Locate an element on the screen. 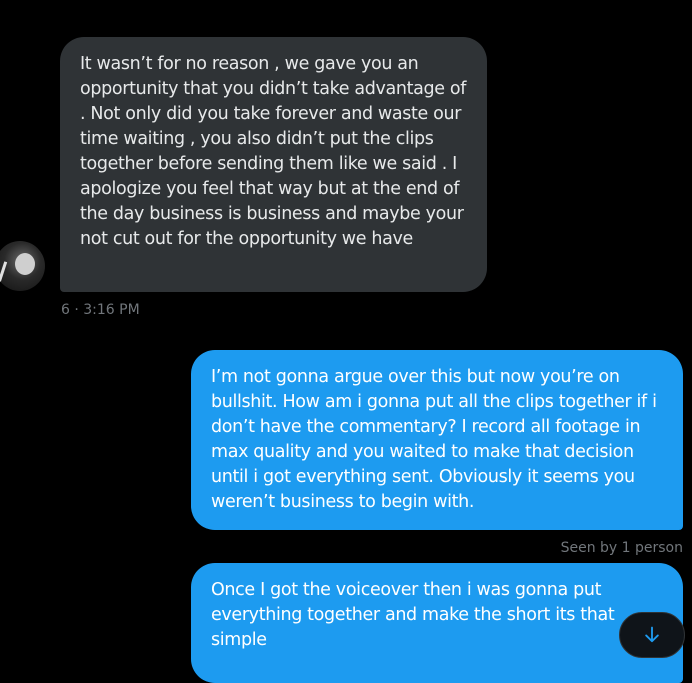 This screenshot has width=692, height=683. avatar-face is located at coordinates (25, 264).